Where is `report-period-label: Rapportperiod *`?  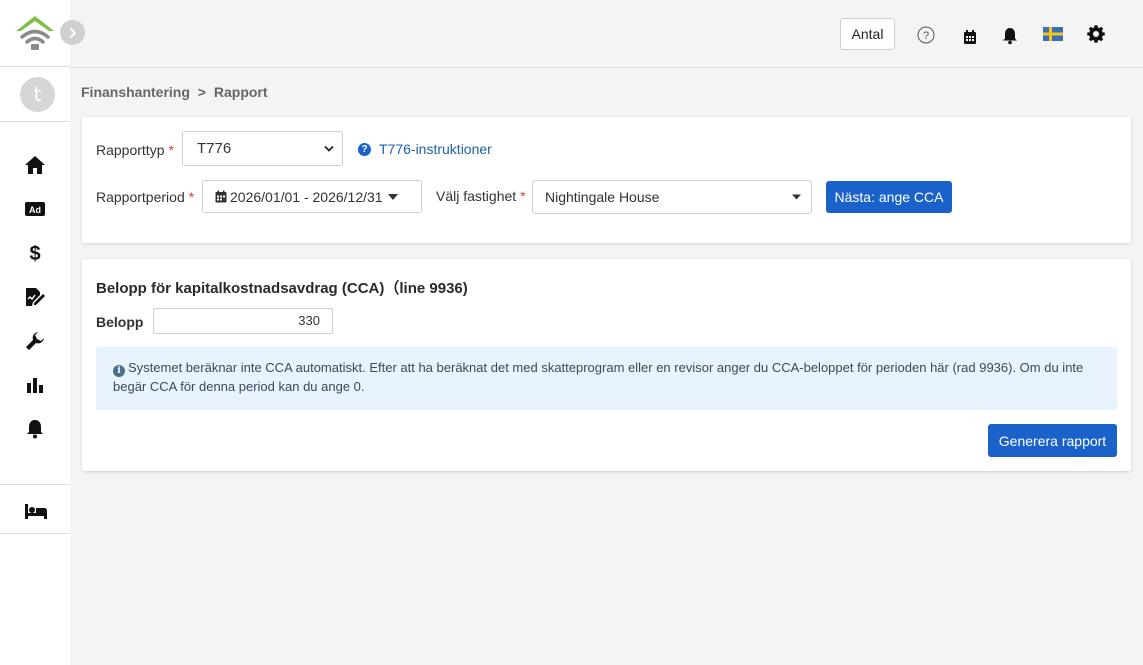 report-period-label: Rapportperiod * is located at coordinates (145, 197).